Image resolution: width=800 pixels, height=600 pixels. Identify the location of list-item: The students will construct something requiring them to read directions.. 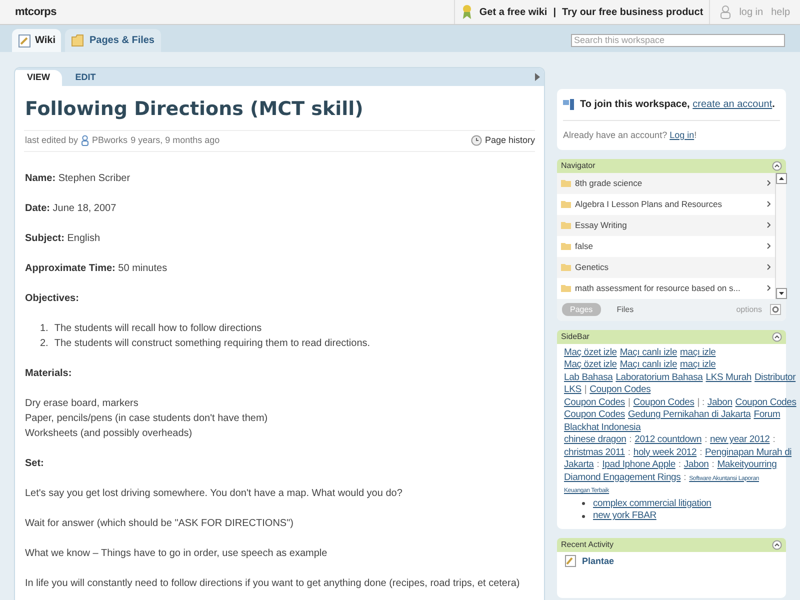
(212, 343).